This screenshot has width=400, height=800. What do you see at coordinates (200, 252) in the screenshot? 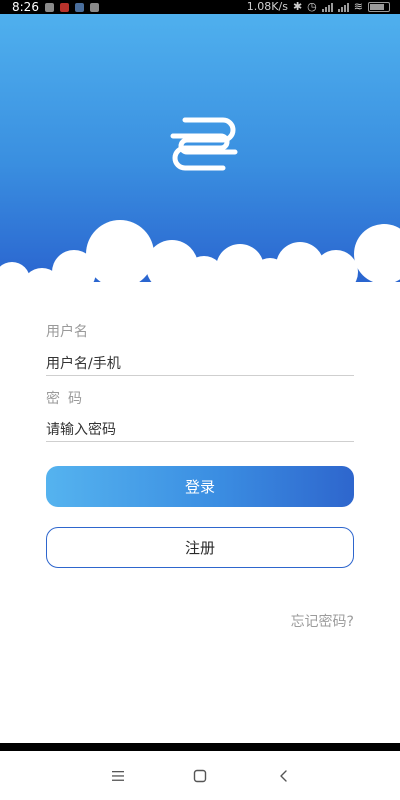
I see `clouds-decoration` at bounding box center [200, 252].